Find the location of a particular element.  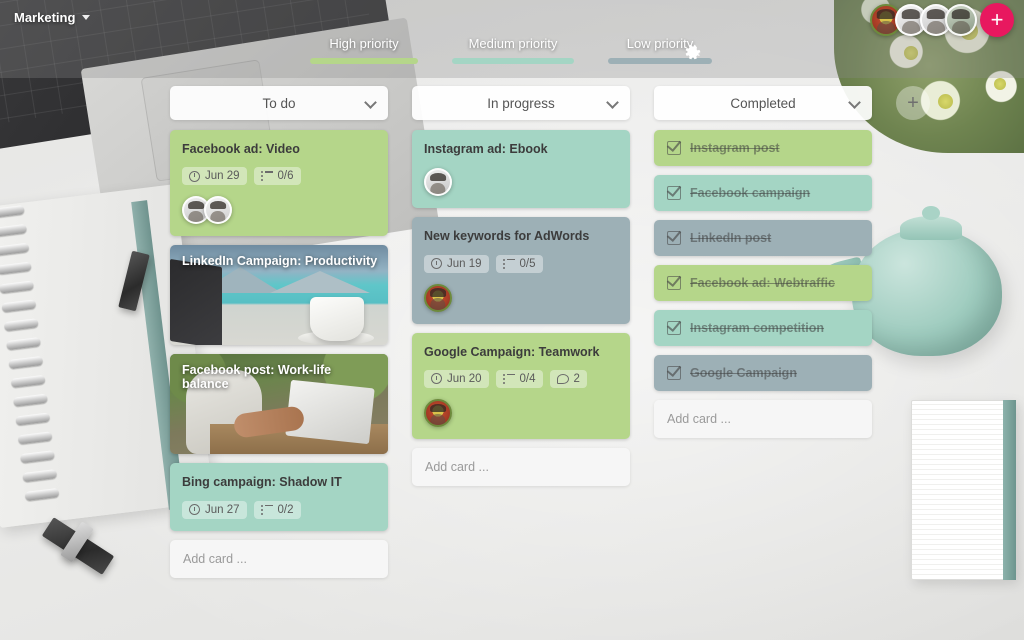

gear-icon is located at coordinates (694, 53).